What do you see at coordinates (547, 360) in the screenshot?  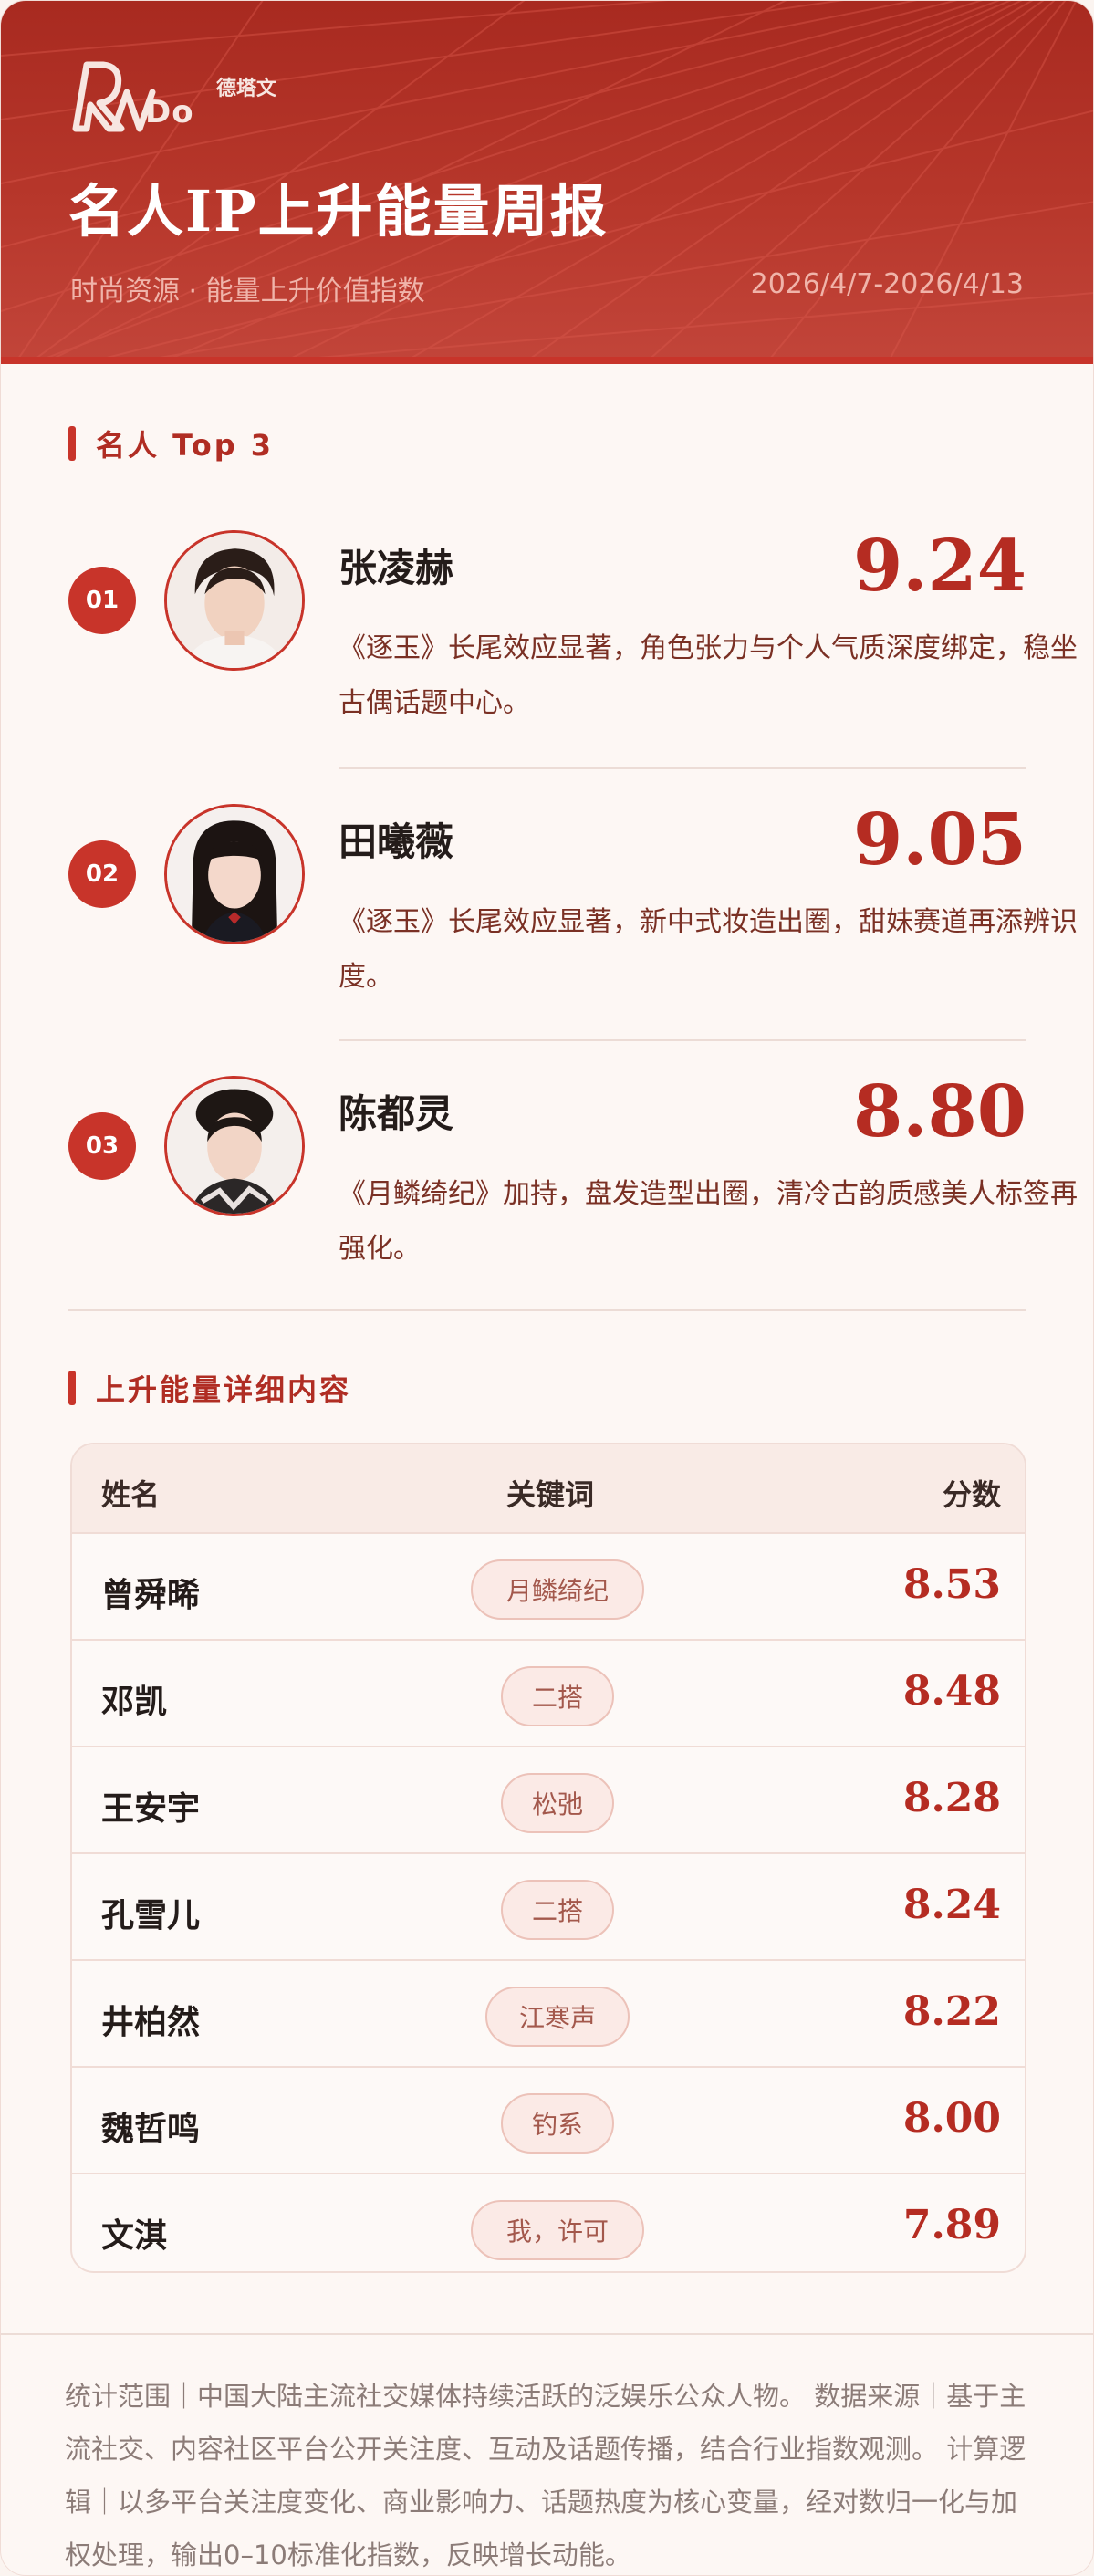 I see `header-divider` at bounding box center [547, 360].